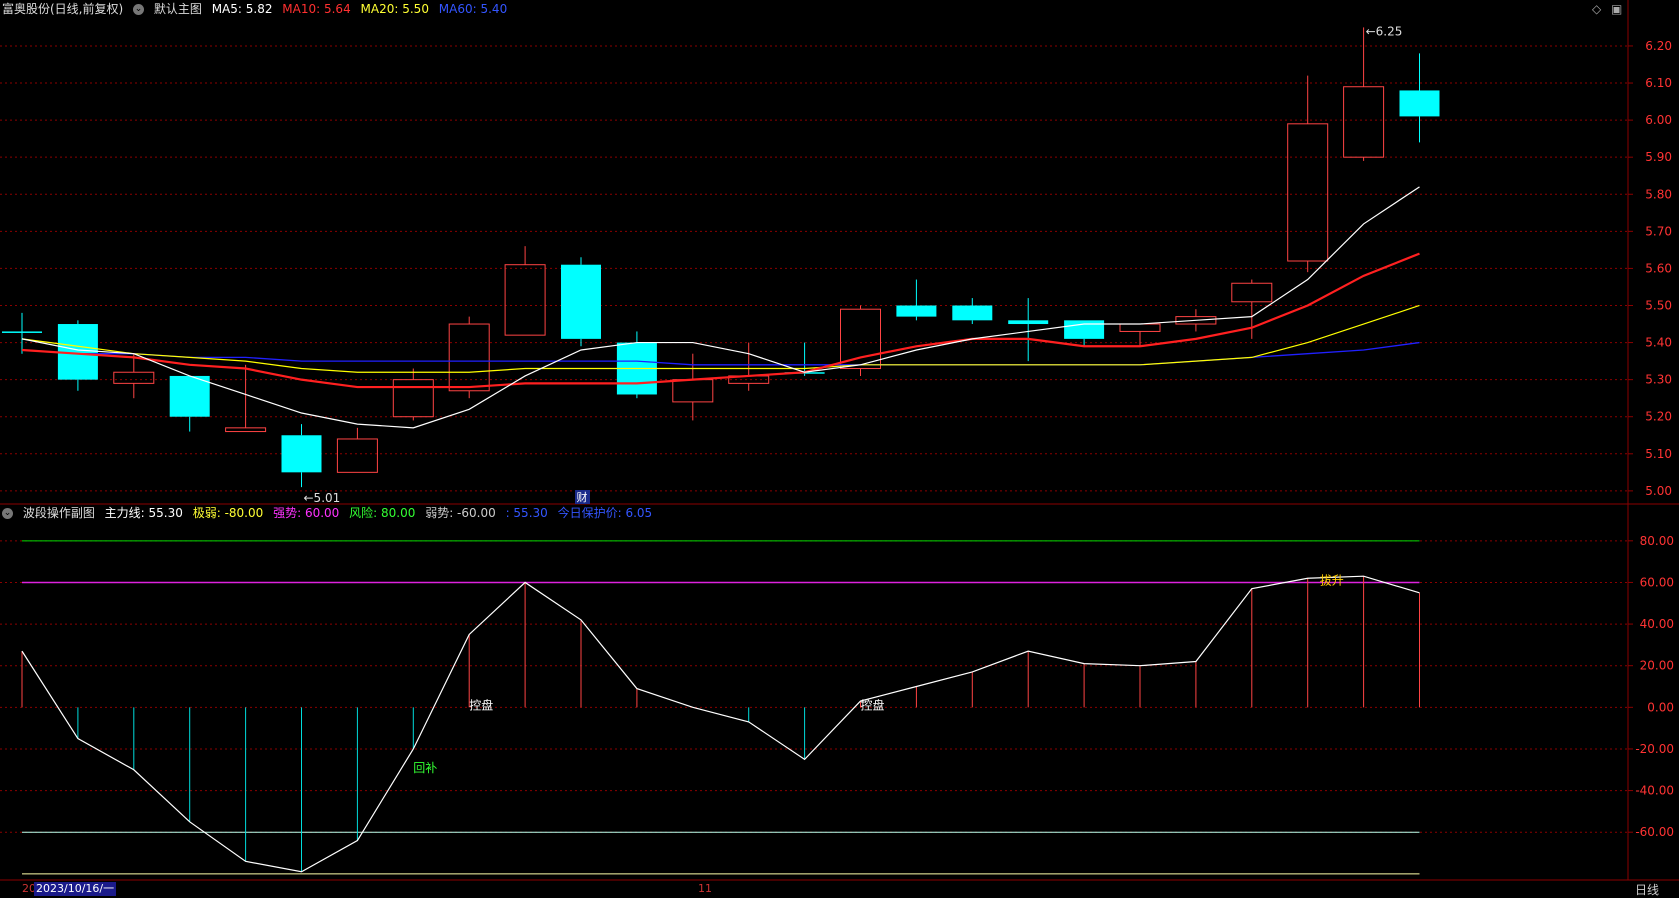 The height and width of the screenshot is (898, 1679). What do you see at coordinates (1654, 832) in the screenshot?
I see `indicator-tick-label: -60.00` at bounding box center [1654, 832].